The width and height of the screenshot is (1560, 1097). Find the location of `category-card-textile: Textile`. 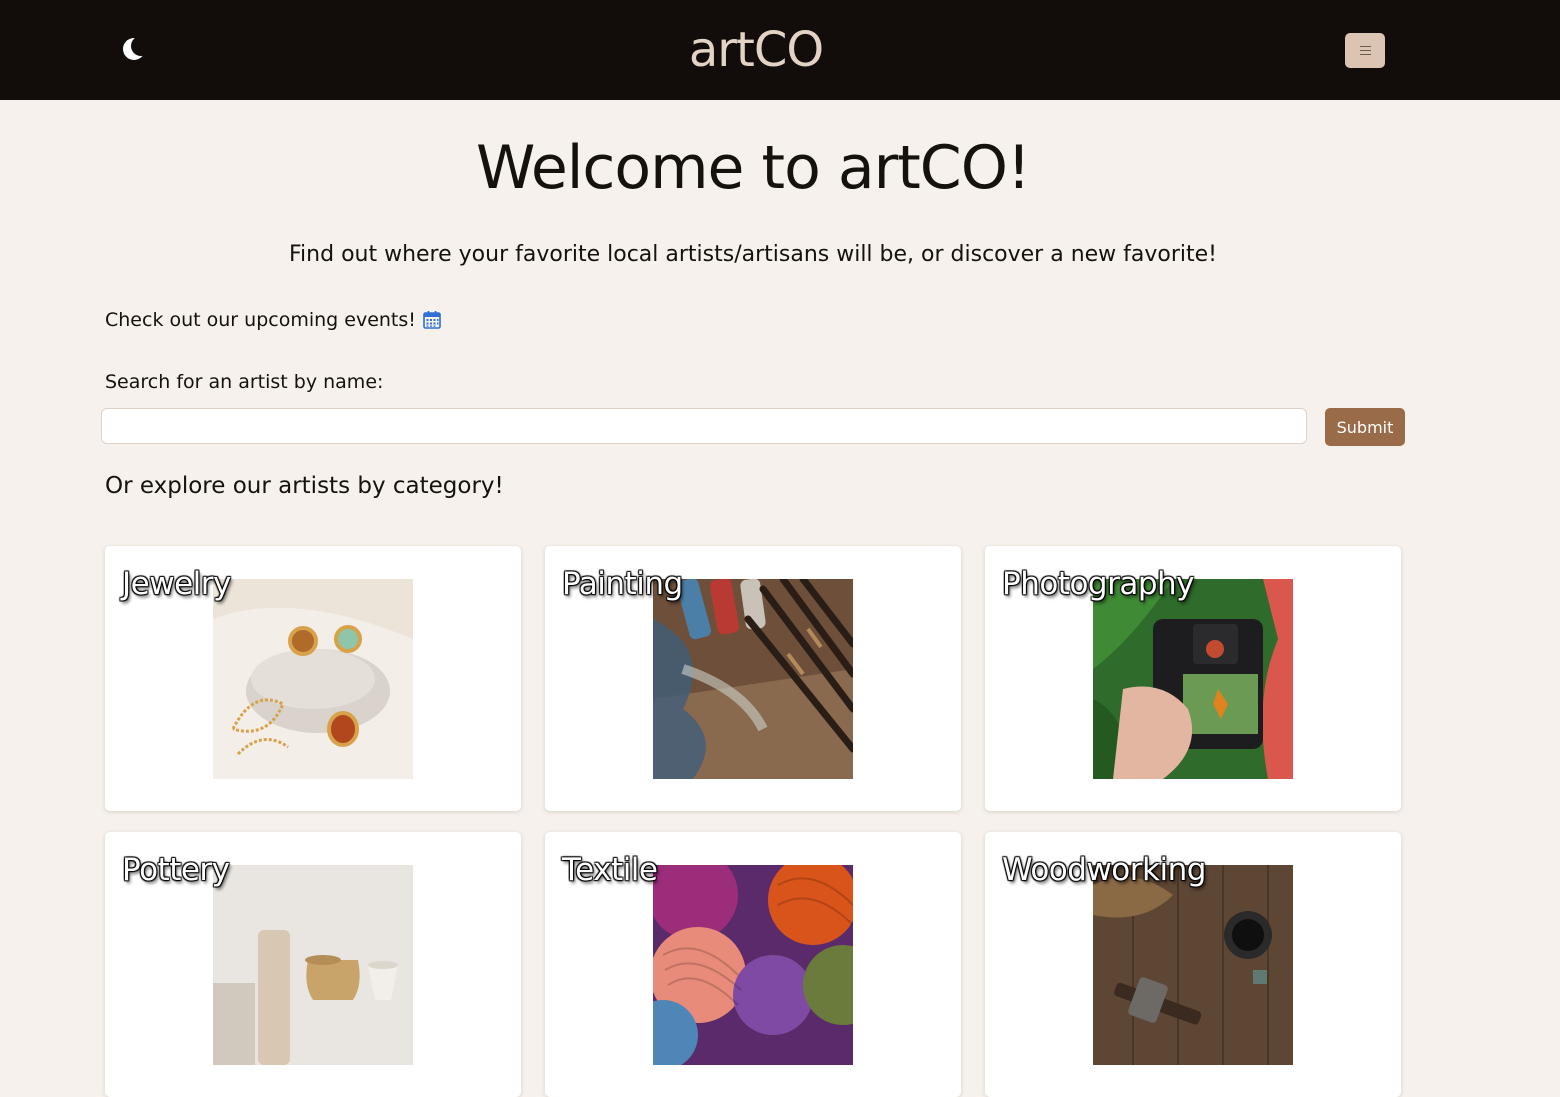

category-card-textile: Textile is located at coordinates (753, 964).